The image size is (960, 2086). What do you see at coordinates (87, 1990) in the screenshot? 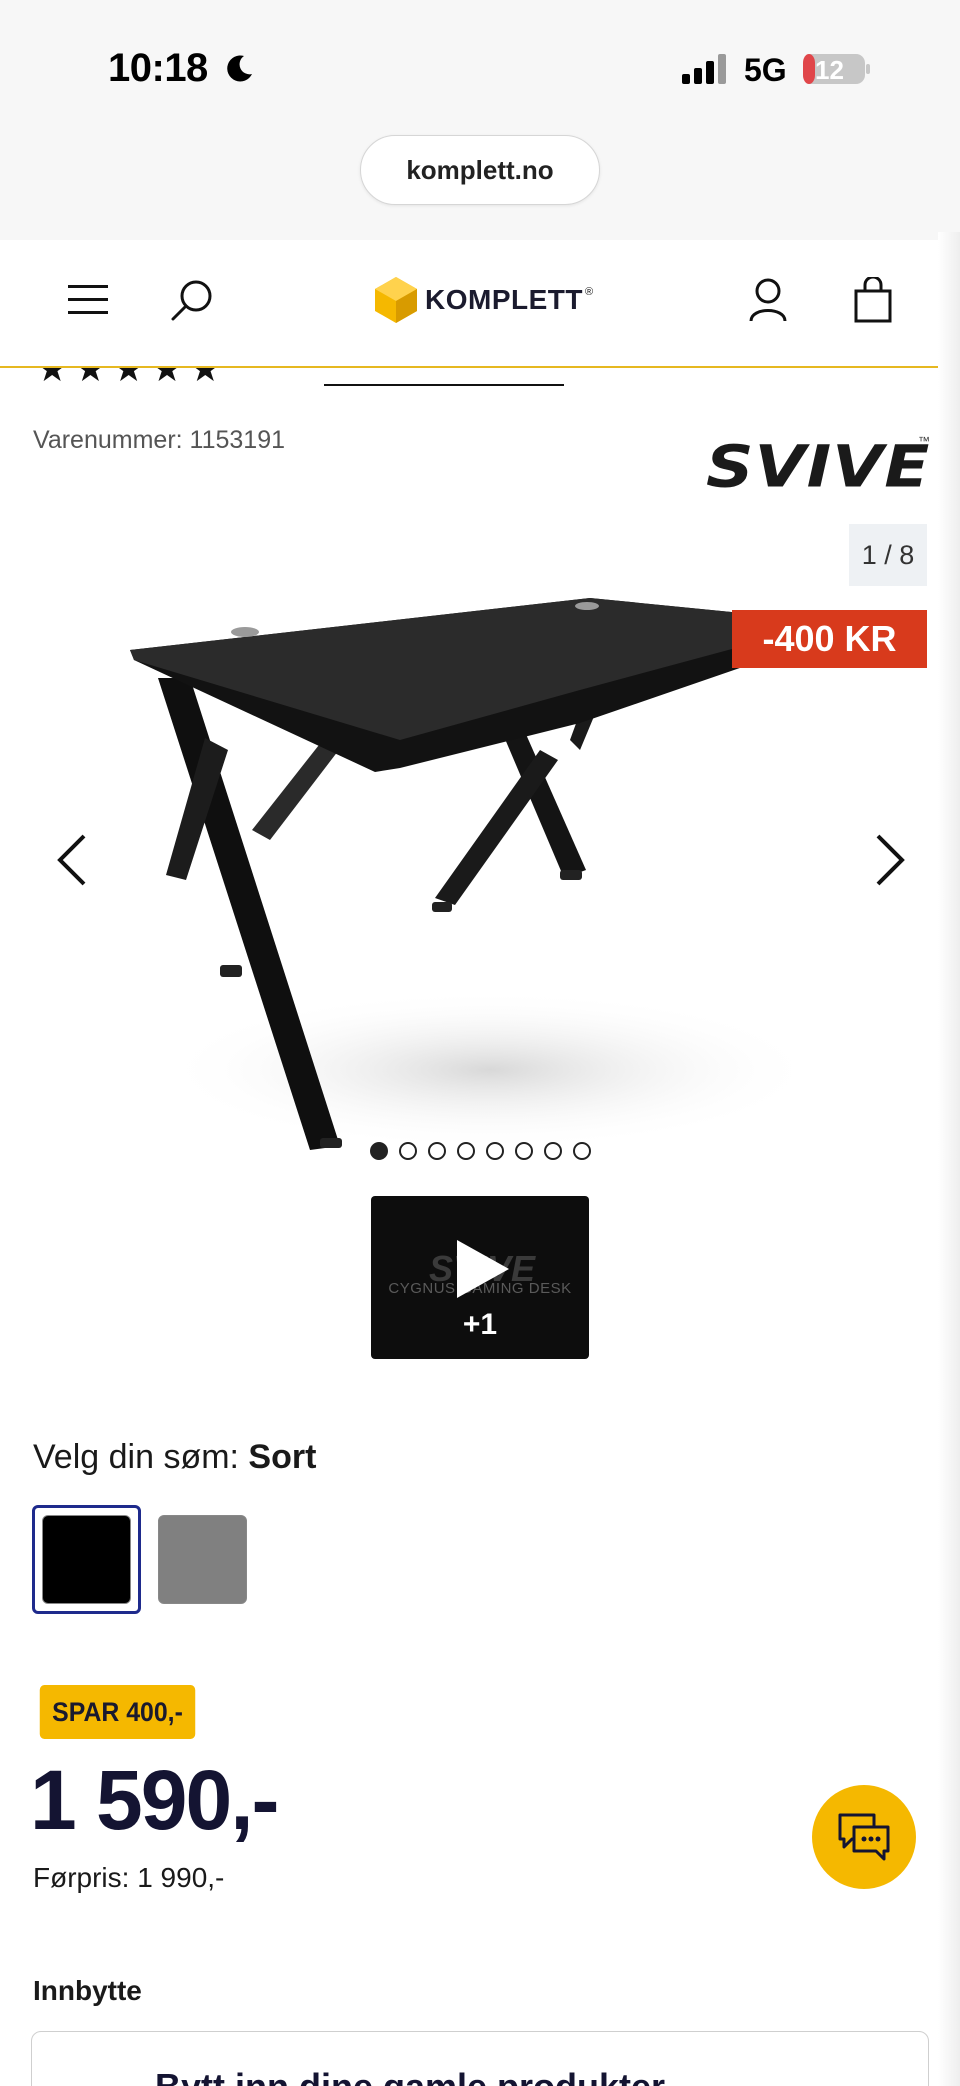
I see `tradein-title: Innbytte` at bounding box center [87, 1990].